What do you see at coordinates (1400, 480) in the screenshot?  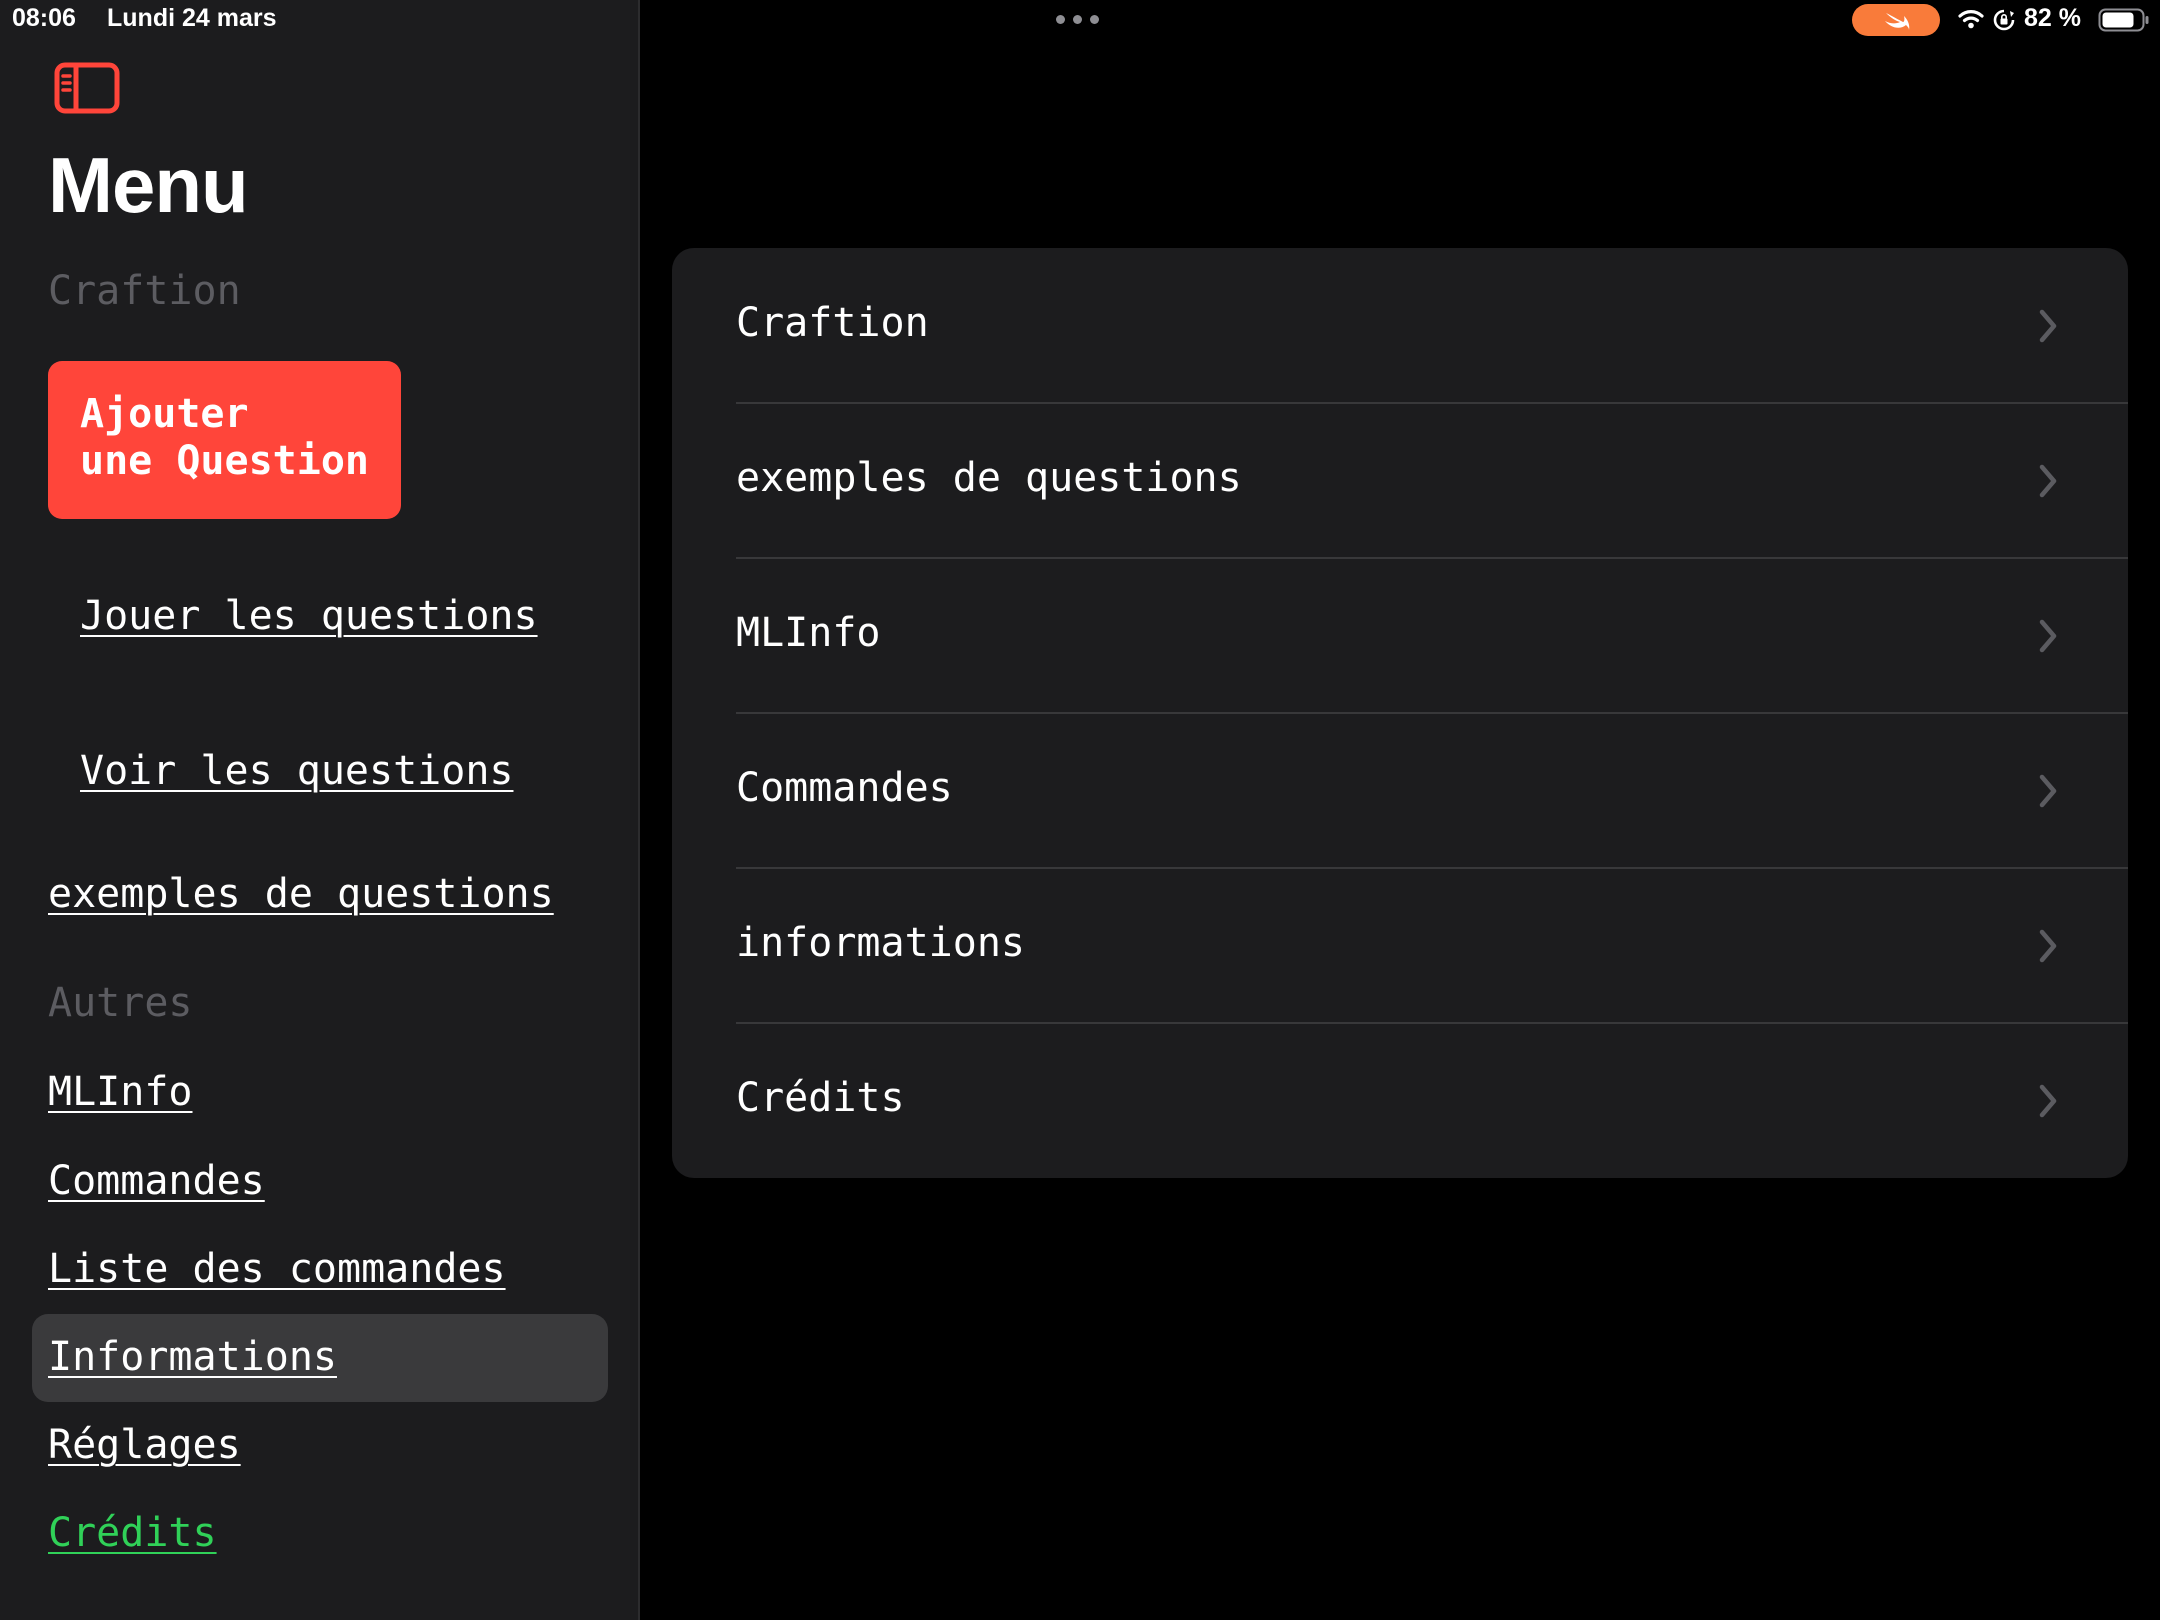 I see `list-row-exemples: exemples de questions` at bounding box center [1400, 480].